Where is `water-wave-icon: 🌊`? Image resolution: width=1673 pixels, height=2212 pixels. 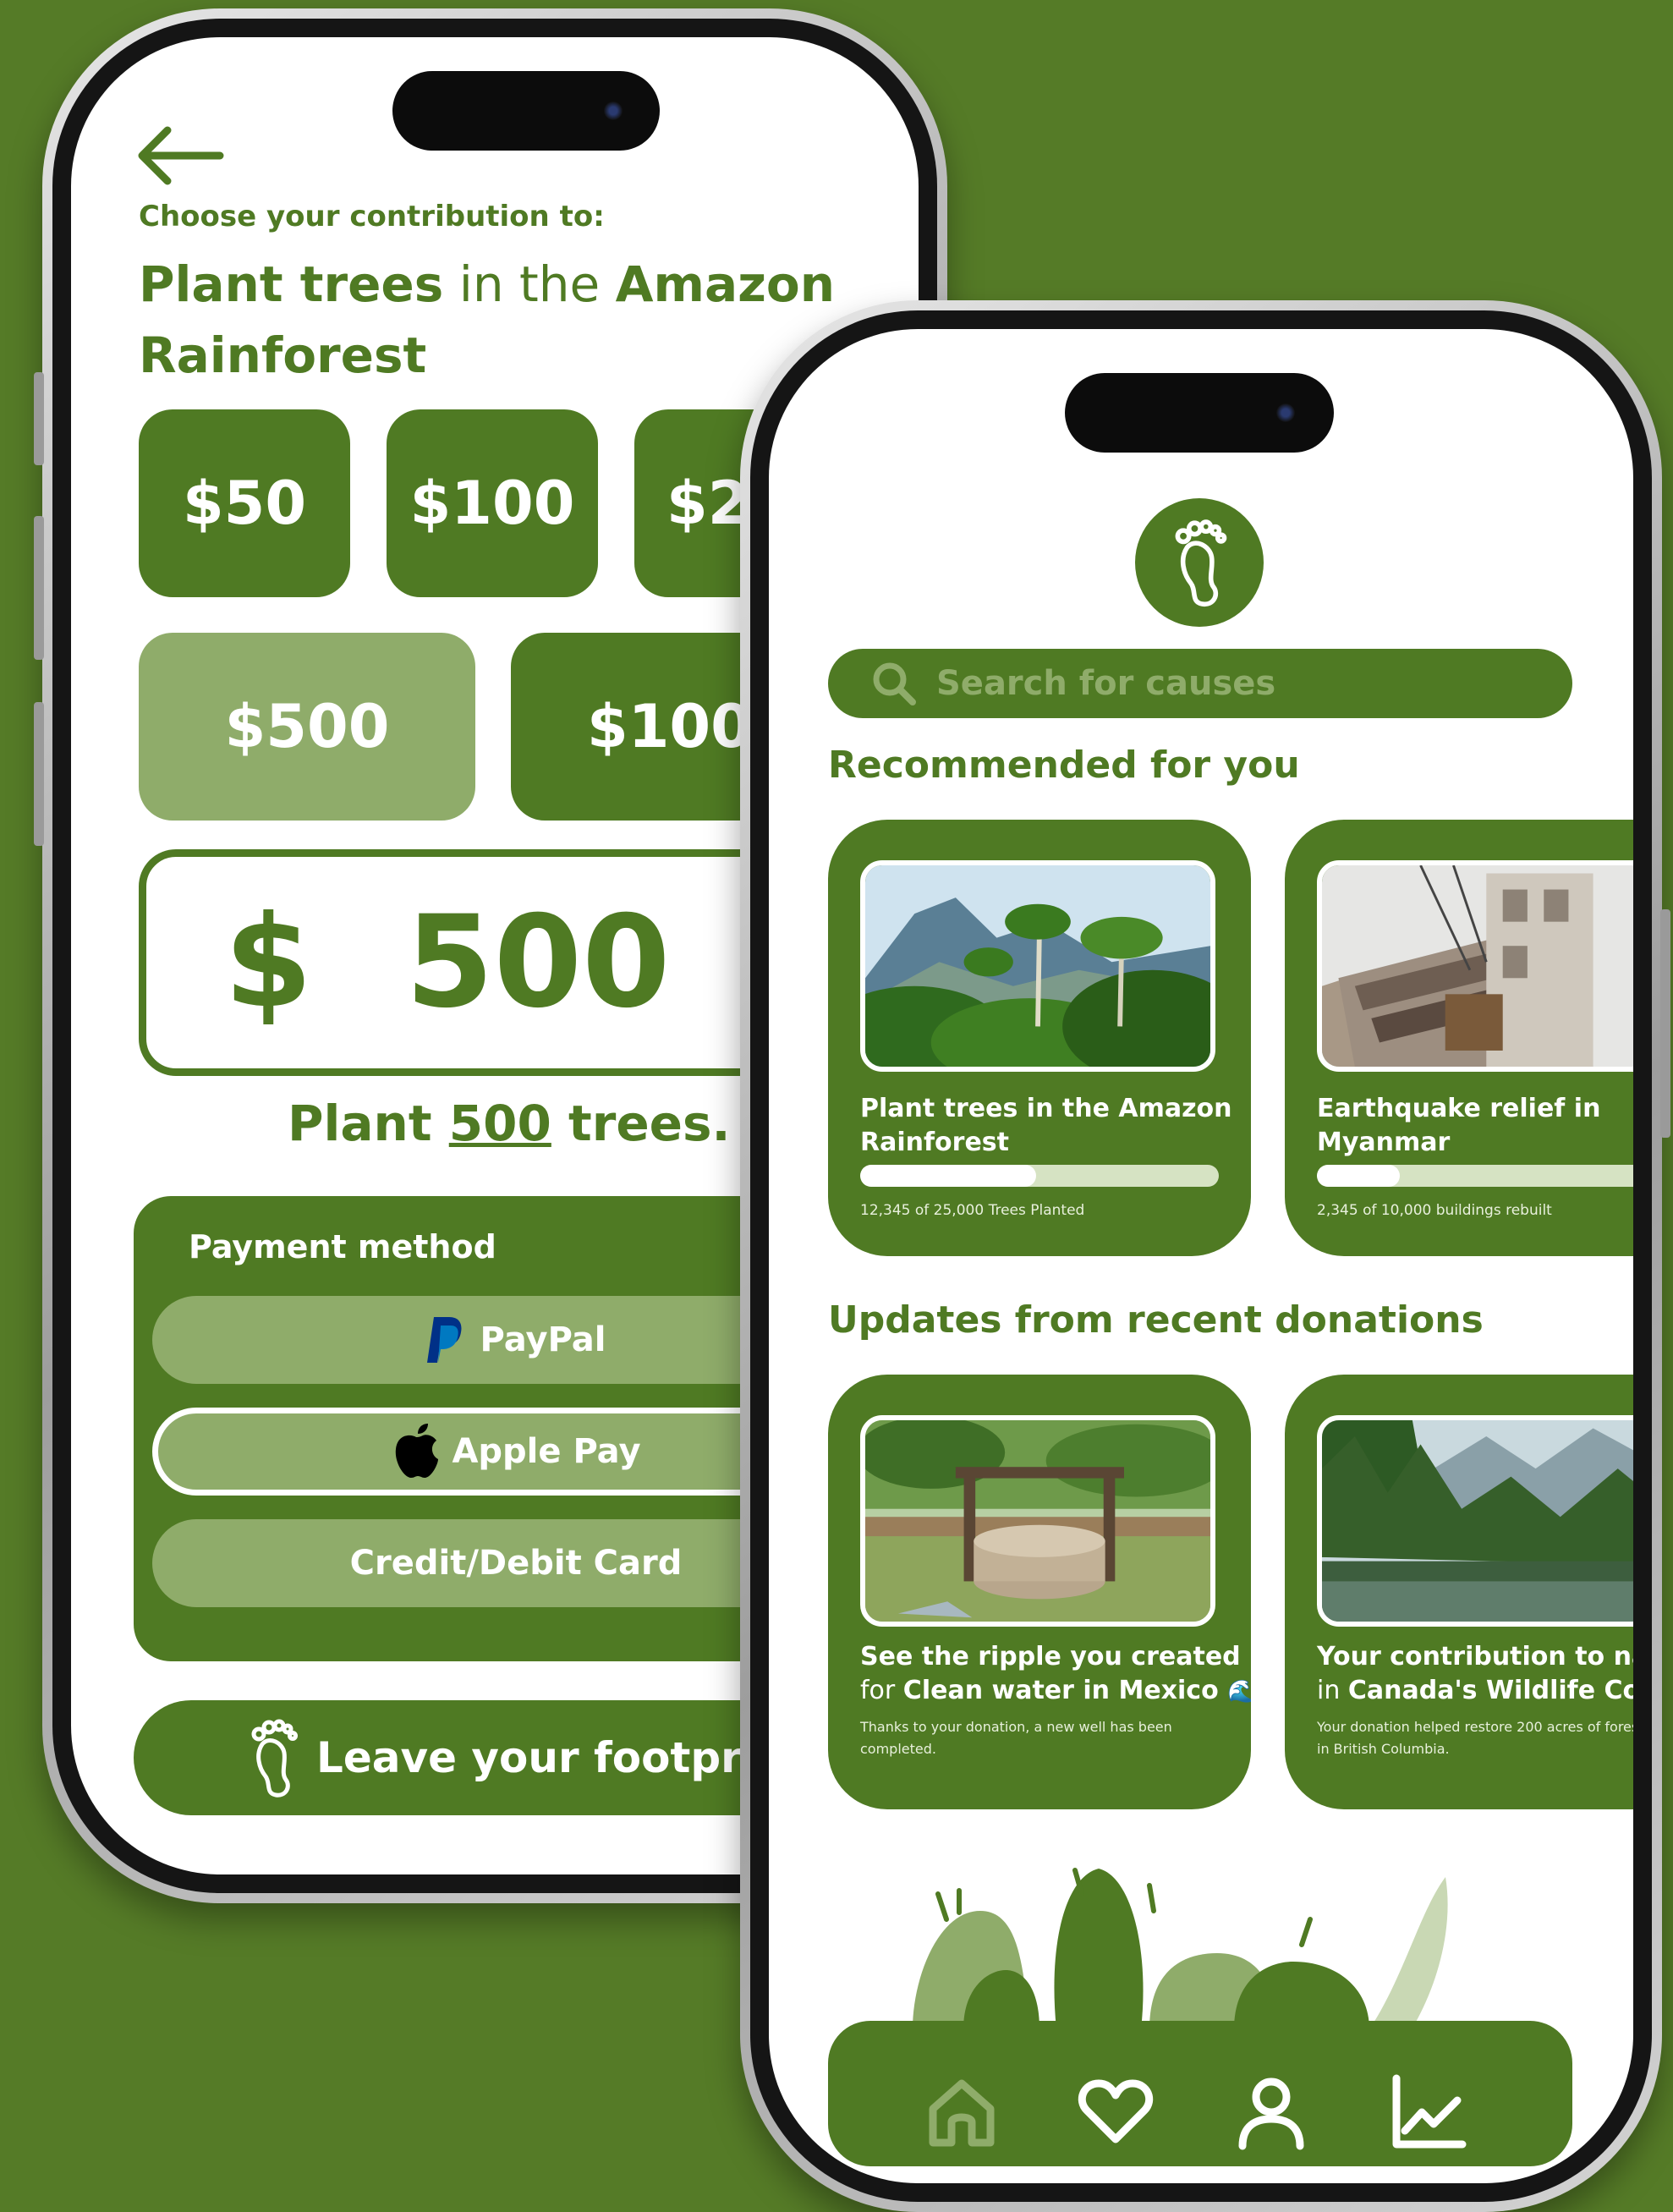
water-wave-icon: 🌊 is located at coordinates (1239, 1691).